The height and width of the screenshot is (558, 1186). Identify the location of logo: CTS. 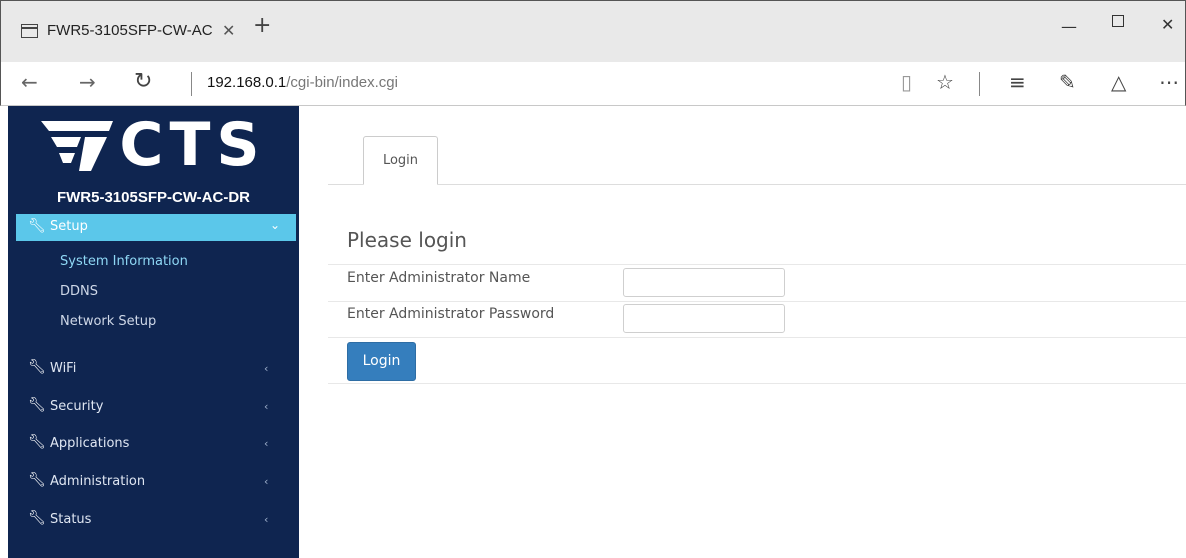
(153, 145).